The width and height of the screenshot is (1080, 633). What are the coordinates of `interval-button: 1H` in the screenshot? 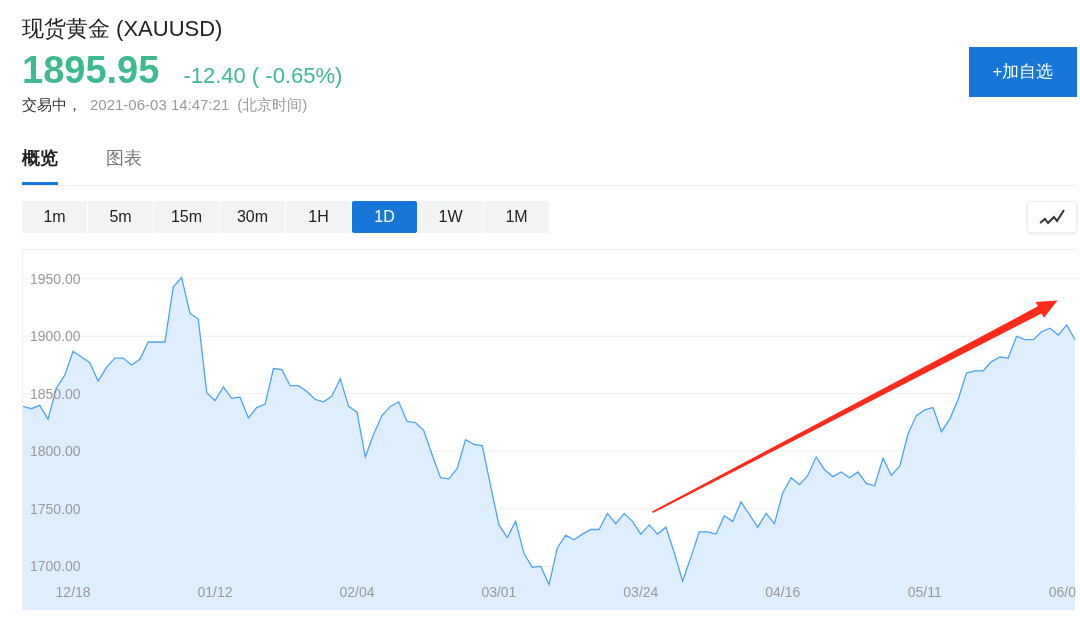 It's located at (318, 216).